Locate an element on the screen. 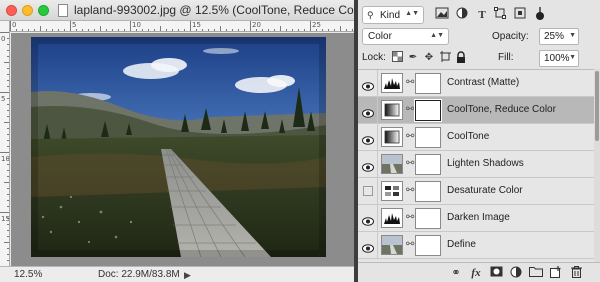 Image resolution: width=600 pixels, height=282 pixels. add-mask-icon is located at coordinates (496, 273).